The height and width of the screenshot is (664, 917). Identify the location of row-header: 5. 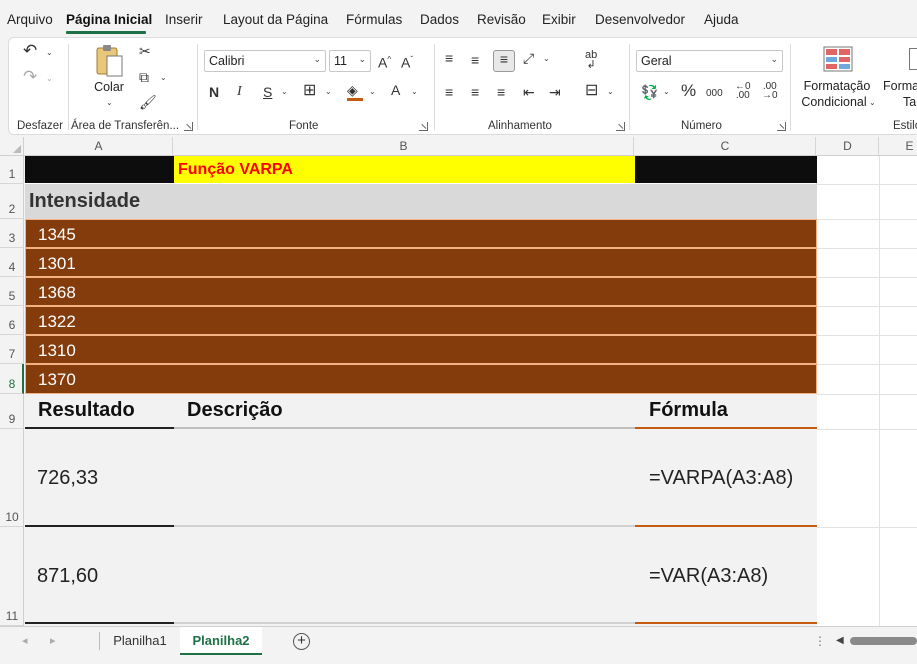
(12, 291).